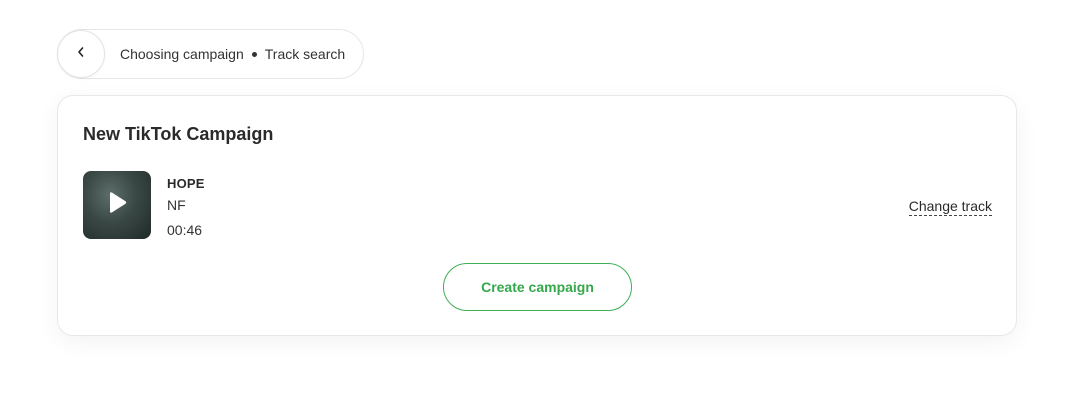 The width and height of the screenshot is (1080, 413). I want to click on breadcrumb-item-choosing-campaign: Choosing campaign, so click(182, 54).